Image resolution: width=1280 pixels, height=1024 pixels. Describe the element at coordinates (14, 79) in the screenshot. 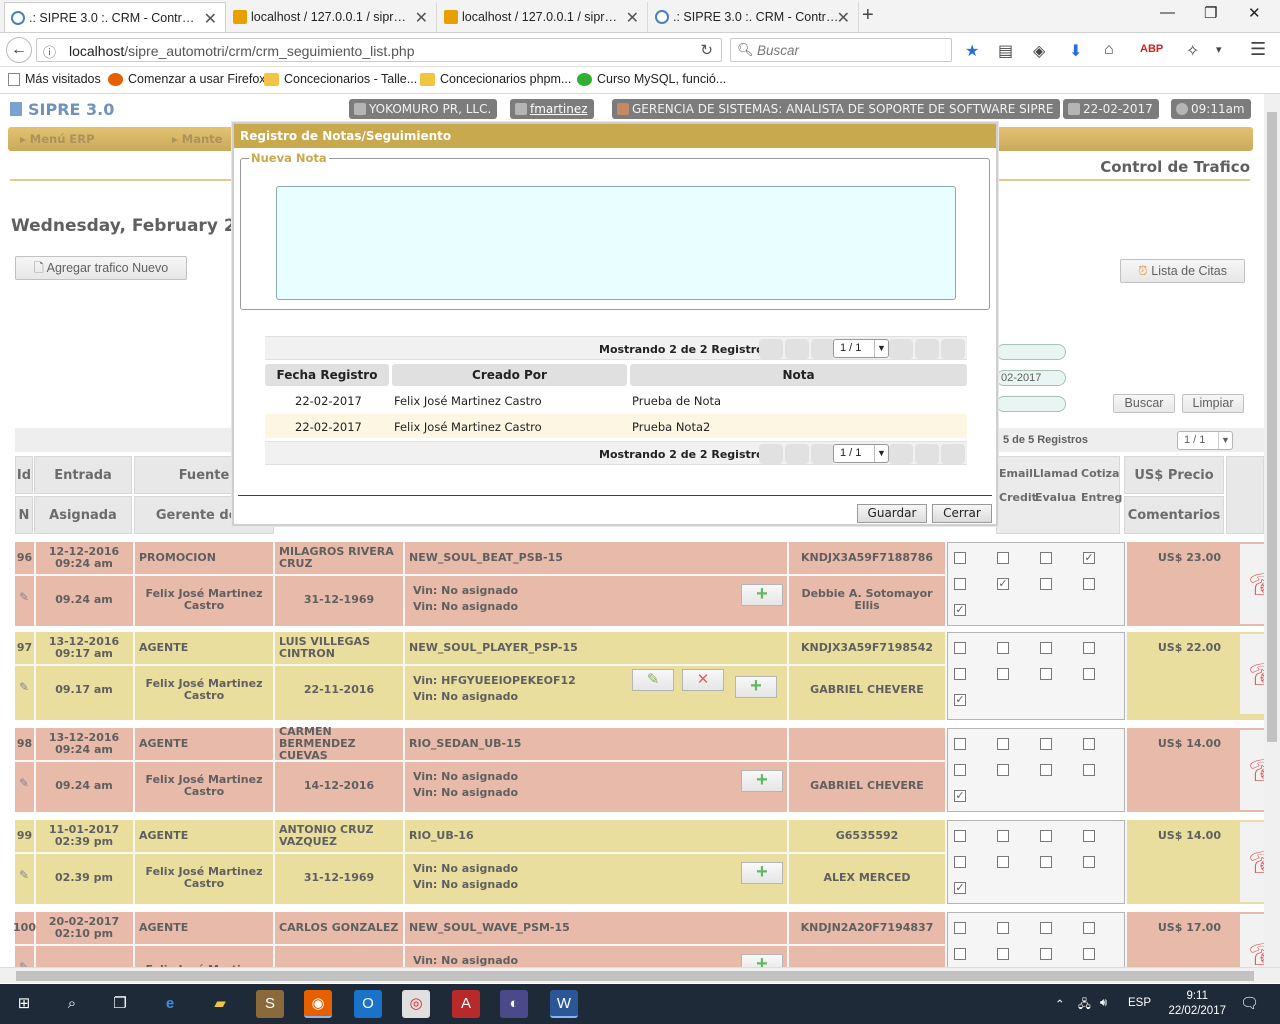

I see `page-icon` at that location.